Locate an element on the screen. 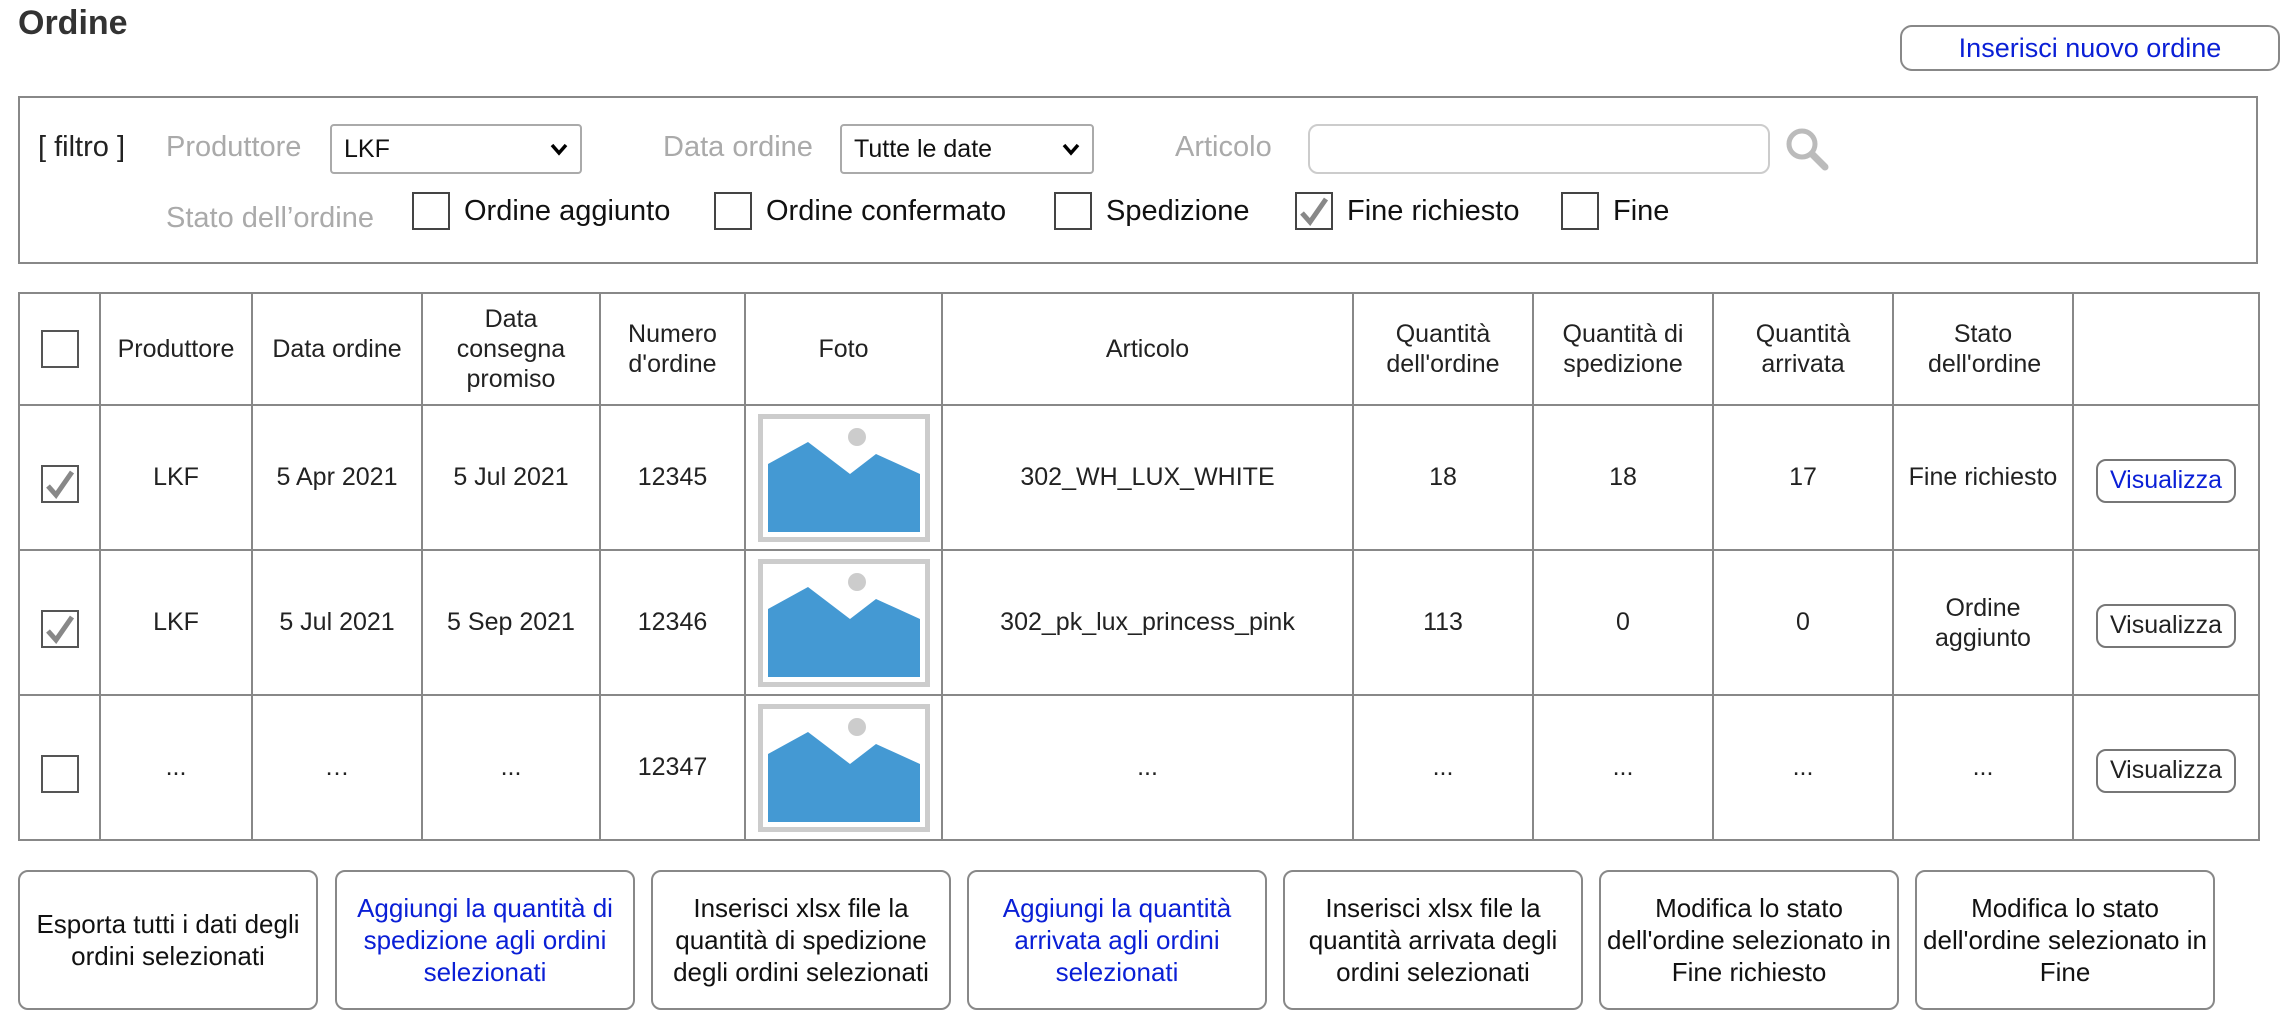 Image resolution: width=2286 pixels, height=1022 pixels. status-label: Stato dell’ordine is located at coordinates (270, 218).